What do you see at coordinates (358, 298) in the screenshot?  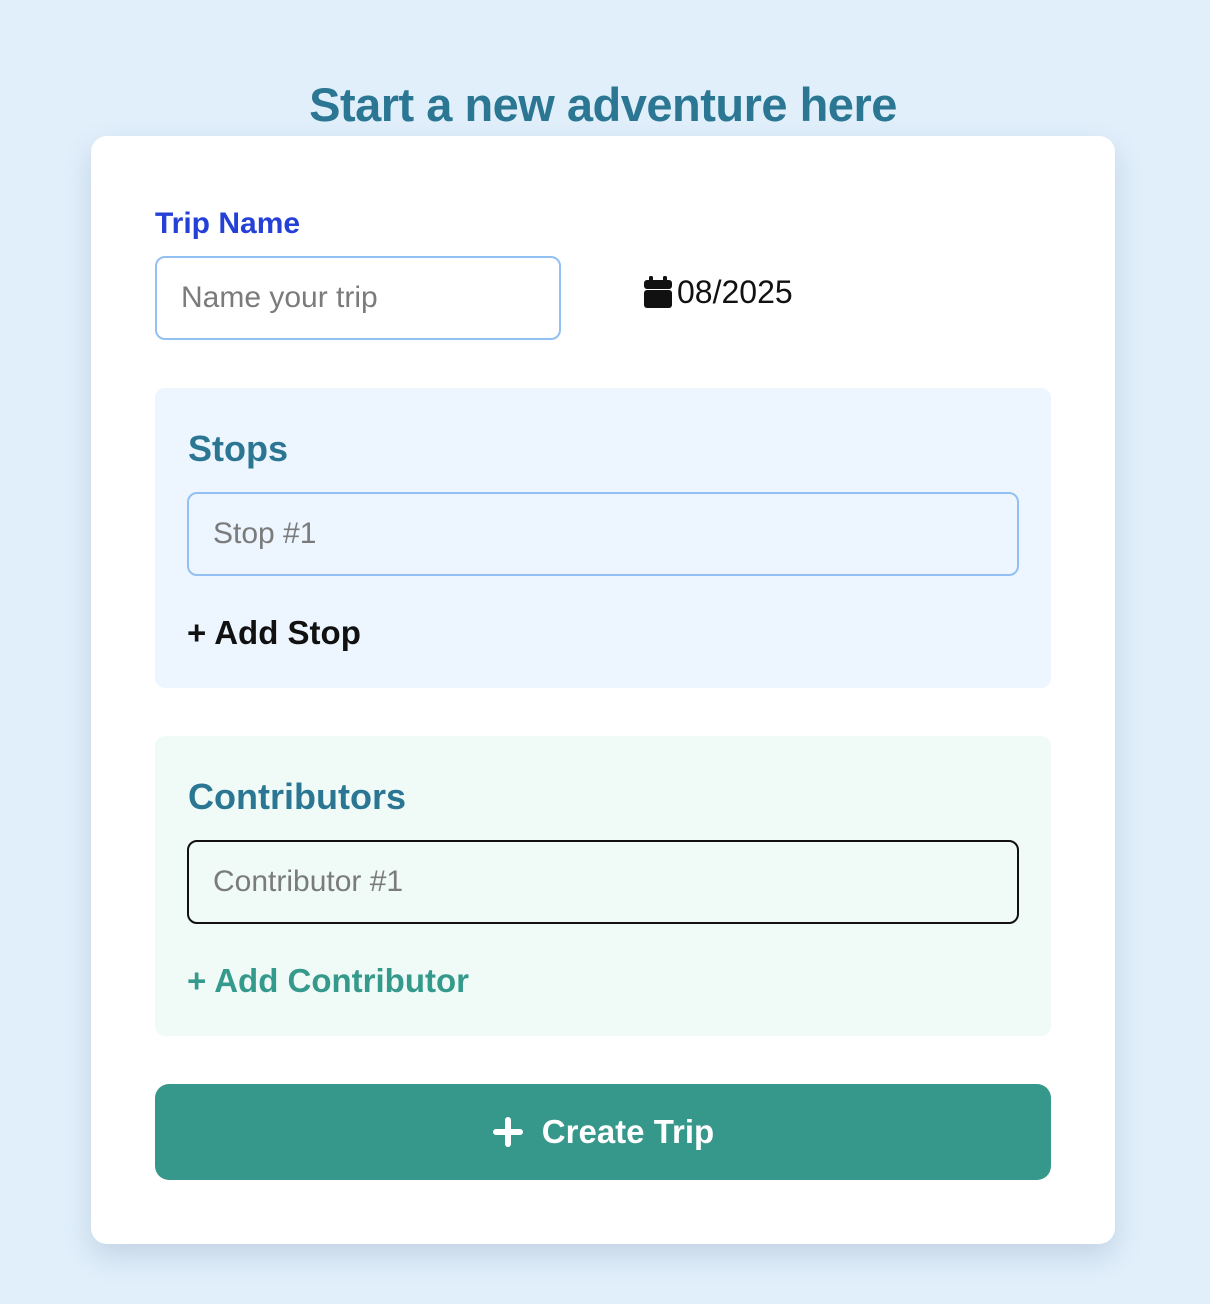 I see `trip-name-input` at bounding box center [358, 298].